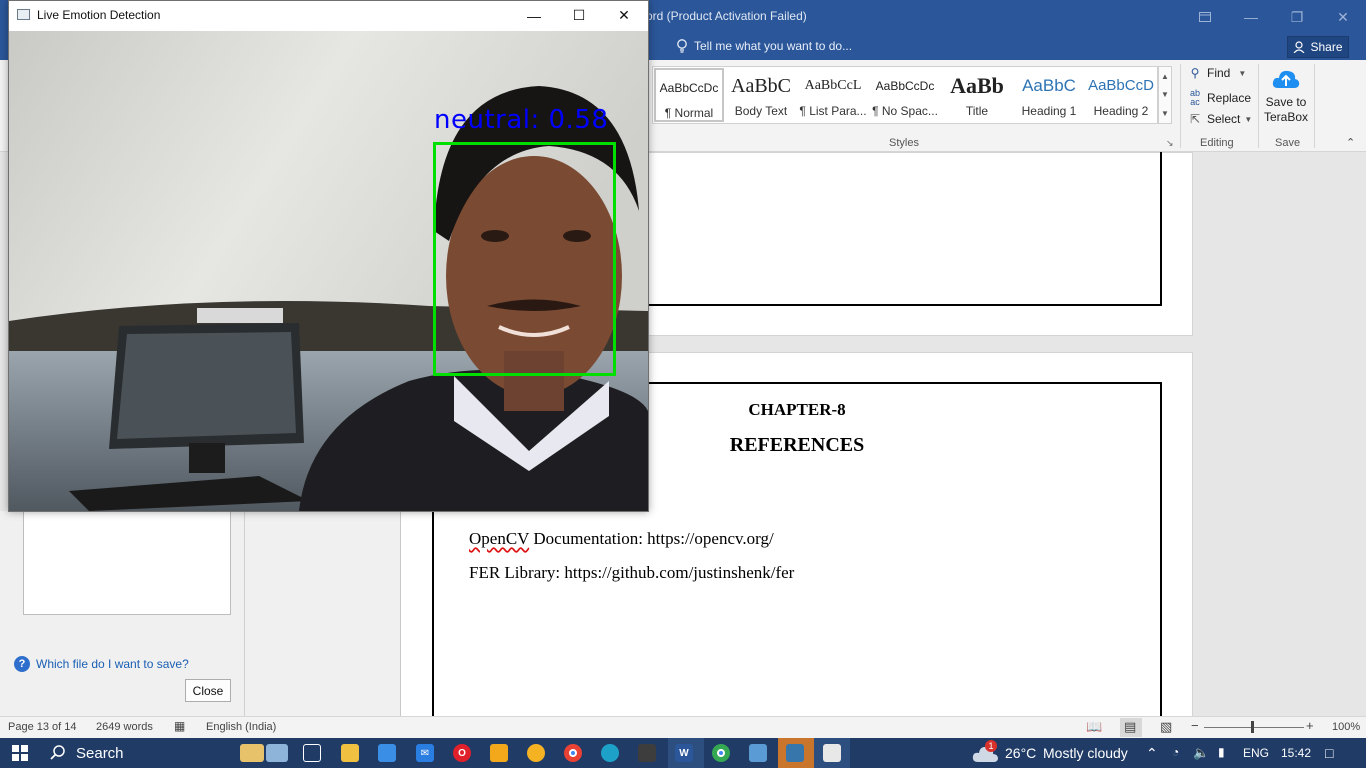  I want to click on weather-widget: 1, so click(988, 752).